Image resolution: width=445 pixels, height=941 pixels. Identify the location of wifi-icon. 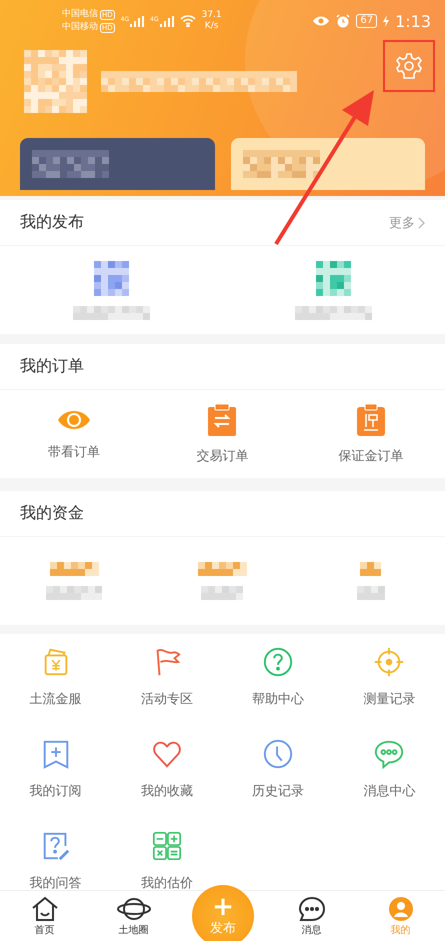
(188, 21).